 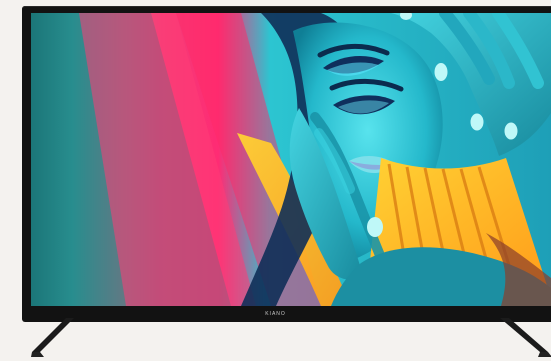 What do you see at coordinates (525, 337) in the screenshot?
I see `right-stand-foot` at bounding box center [525, 337].